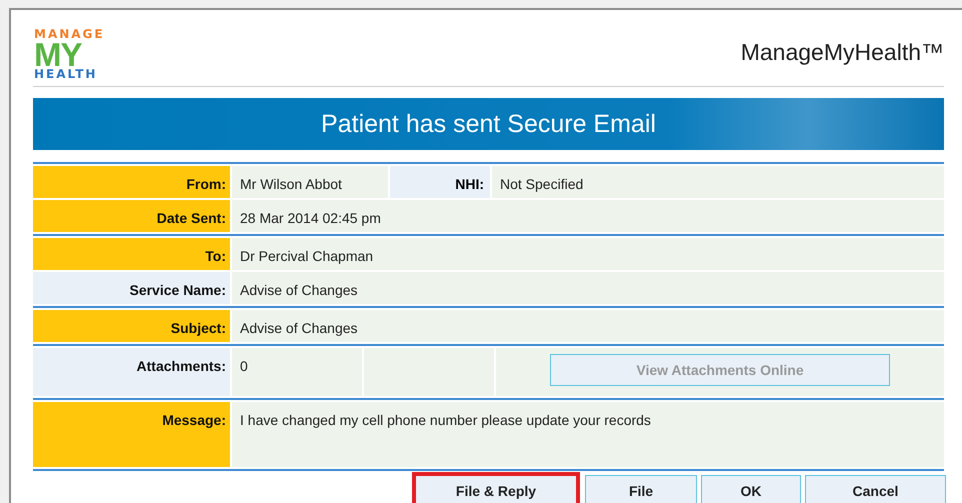  Describe the element at coordinates (297, 372) in the screenshot. I see `field-value: 0` at that location.